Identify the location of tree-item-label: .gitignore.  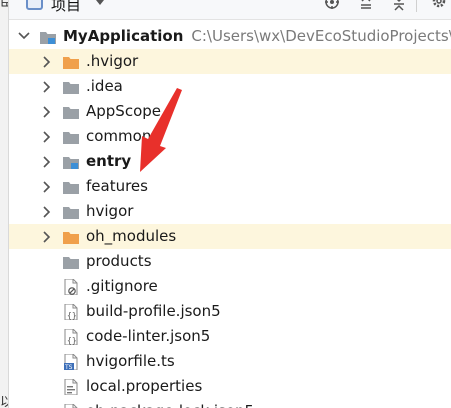
(122, 286).